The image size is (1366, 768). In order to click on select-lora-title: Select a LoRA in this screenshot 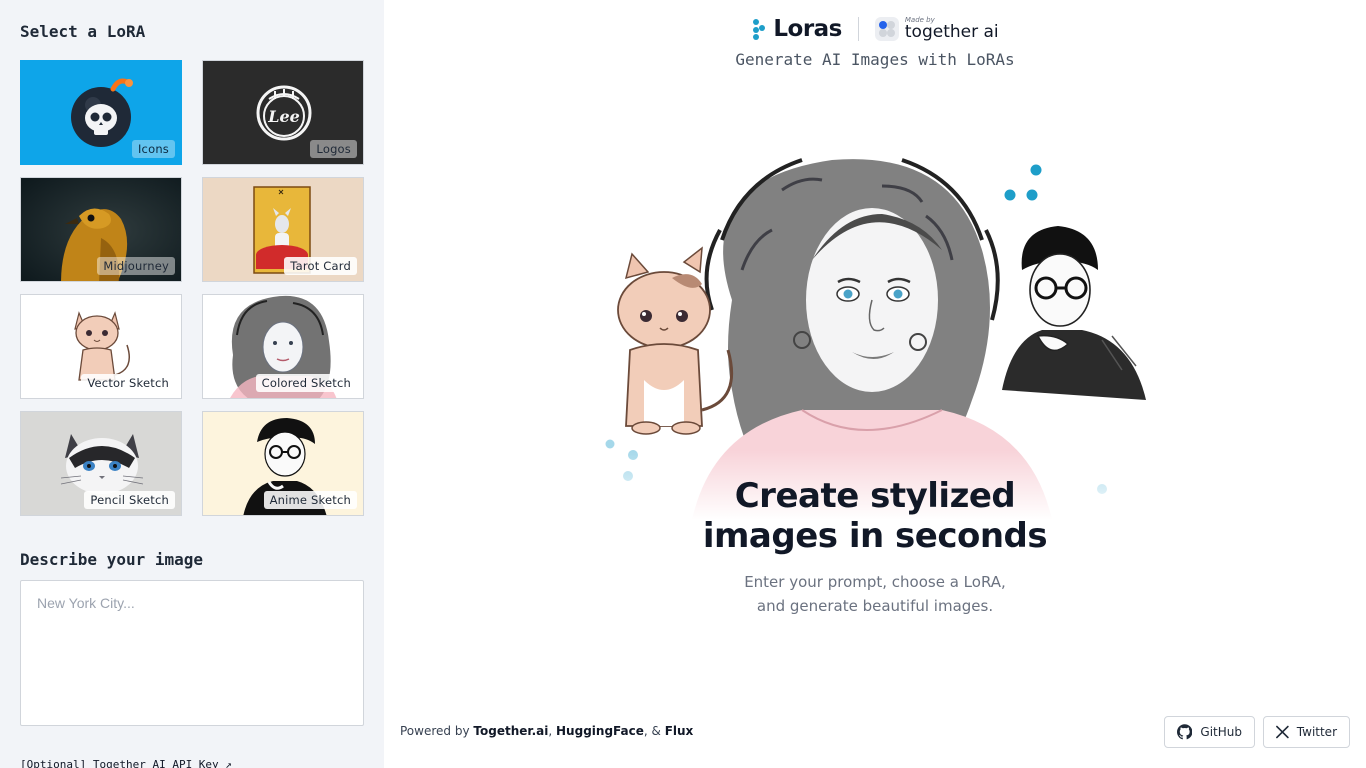, I will do `click(83, 31)`.